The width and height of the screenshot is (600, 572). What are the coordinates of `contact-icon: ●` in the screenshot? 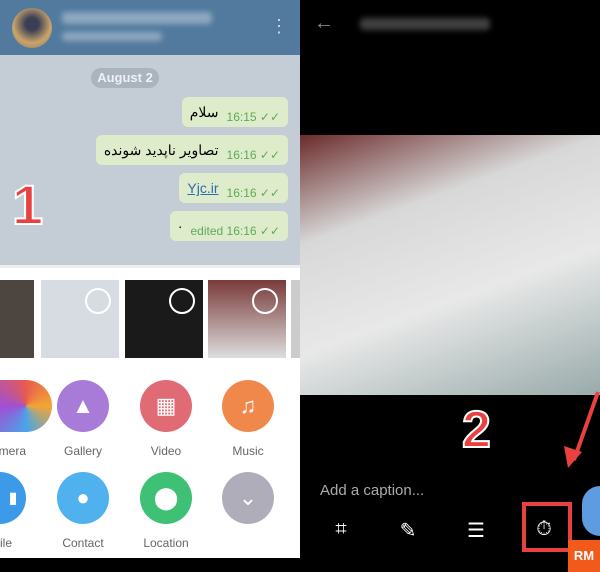 It's located at (83, 498).